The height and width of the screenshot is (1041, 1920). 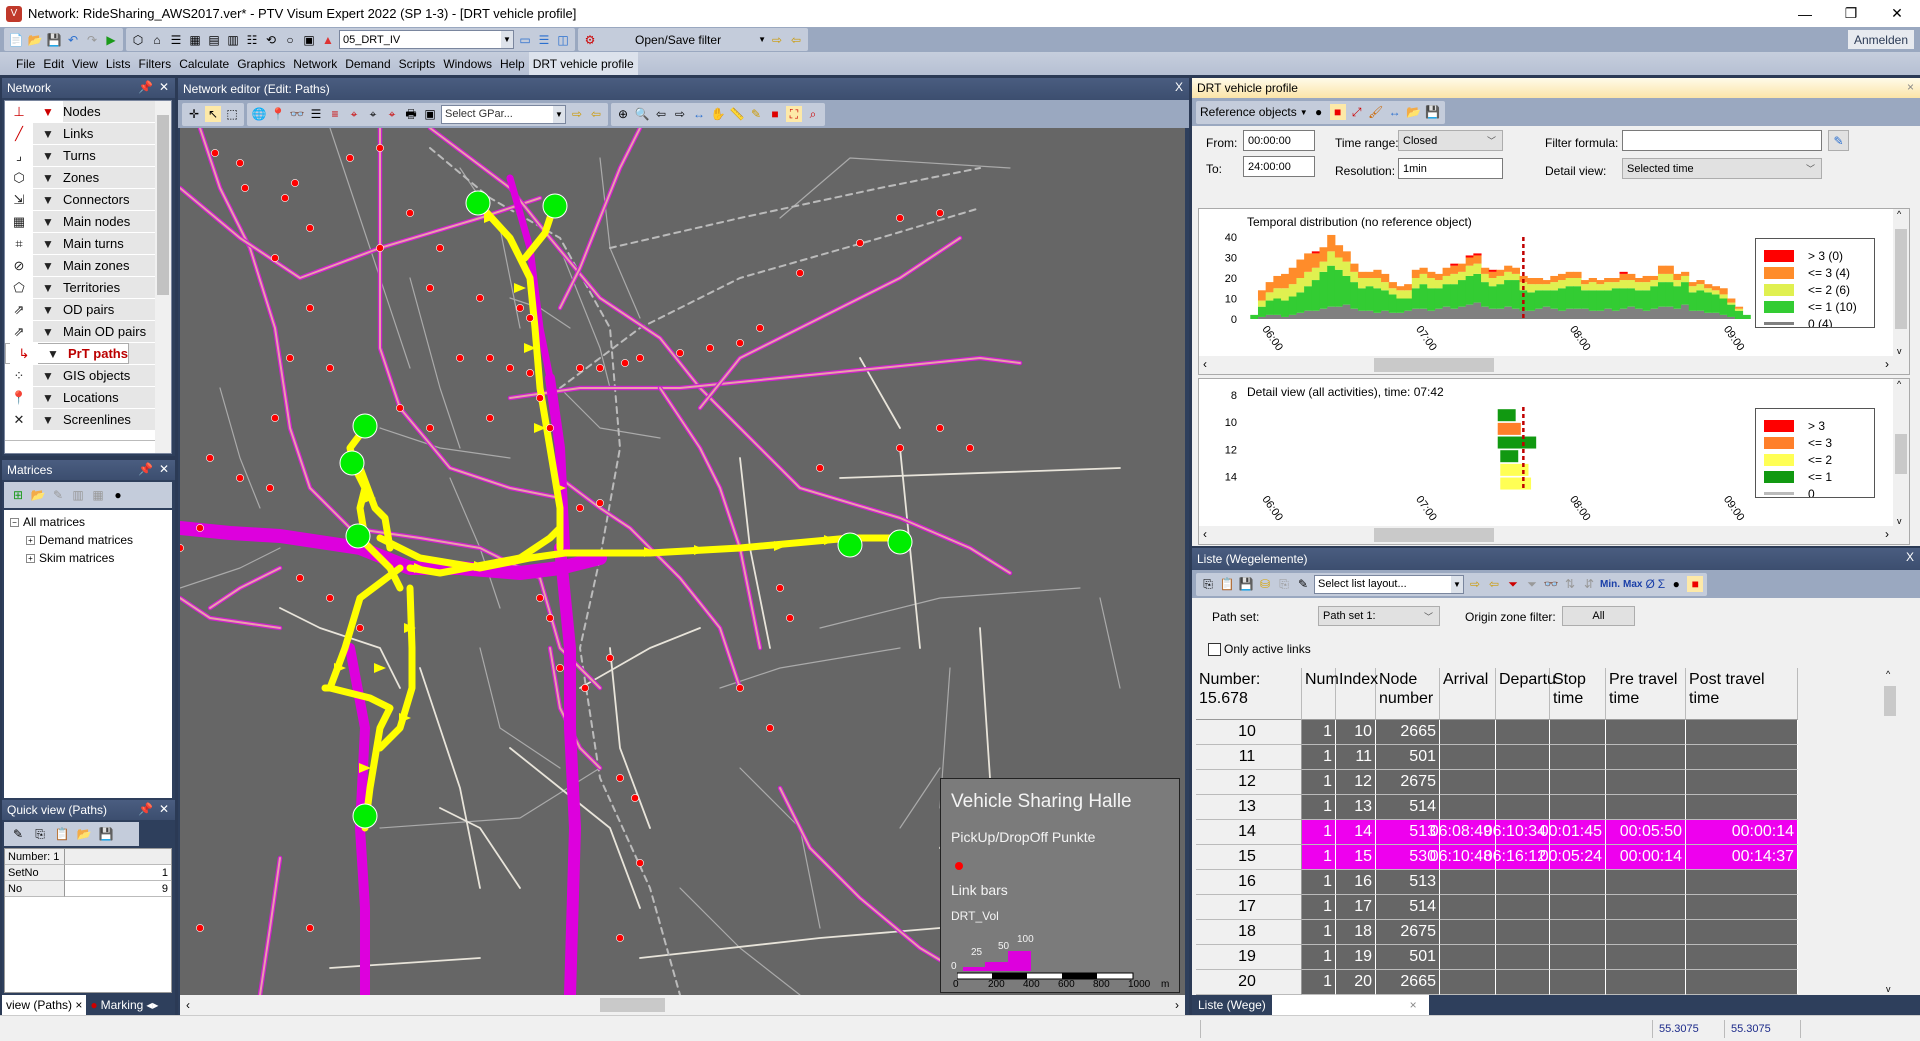 What do you see at coordinates (1573, 857) in the screenshot?
I see `table-cell: 00:05:24` at bounding box center [1573, 857].